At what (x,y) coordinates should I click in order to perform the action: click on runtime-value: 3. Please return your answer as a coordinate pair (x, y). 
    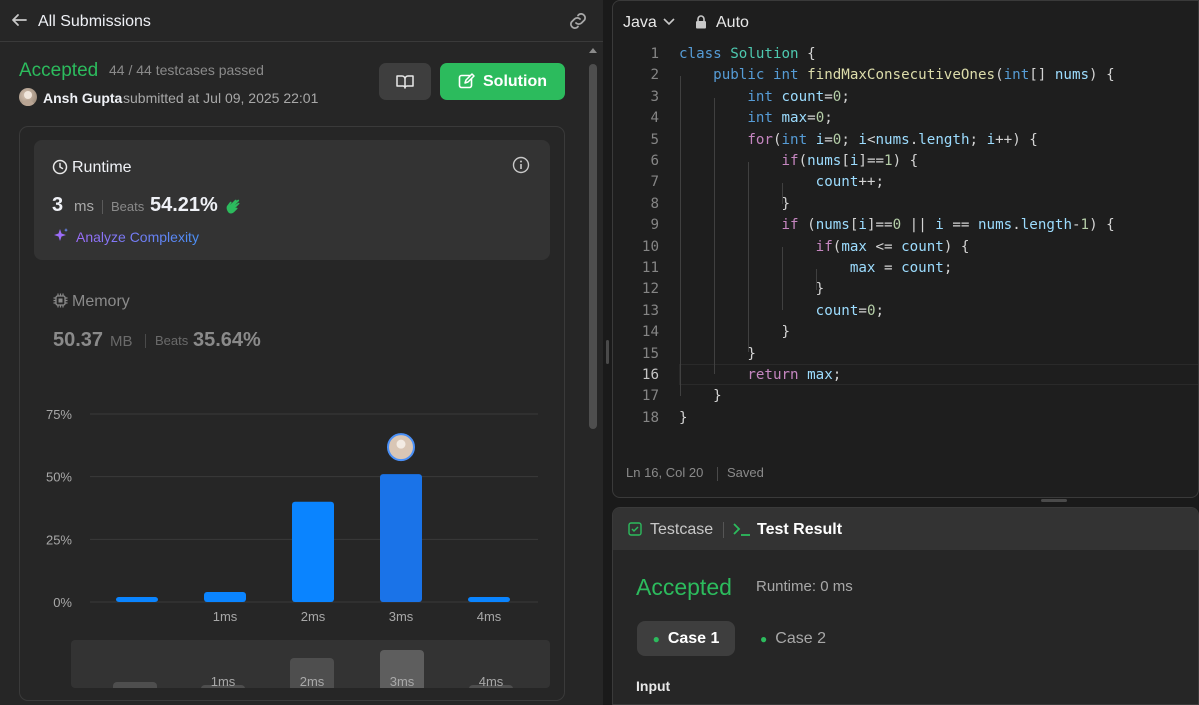
    Looking at the image, I should click on (58, 205).